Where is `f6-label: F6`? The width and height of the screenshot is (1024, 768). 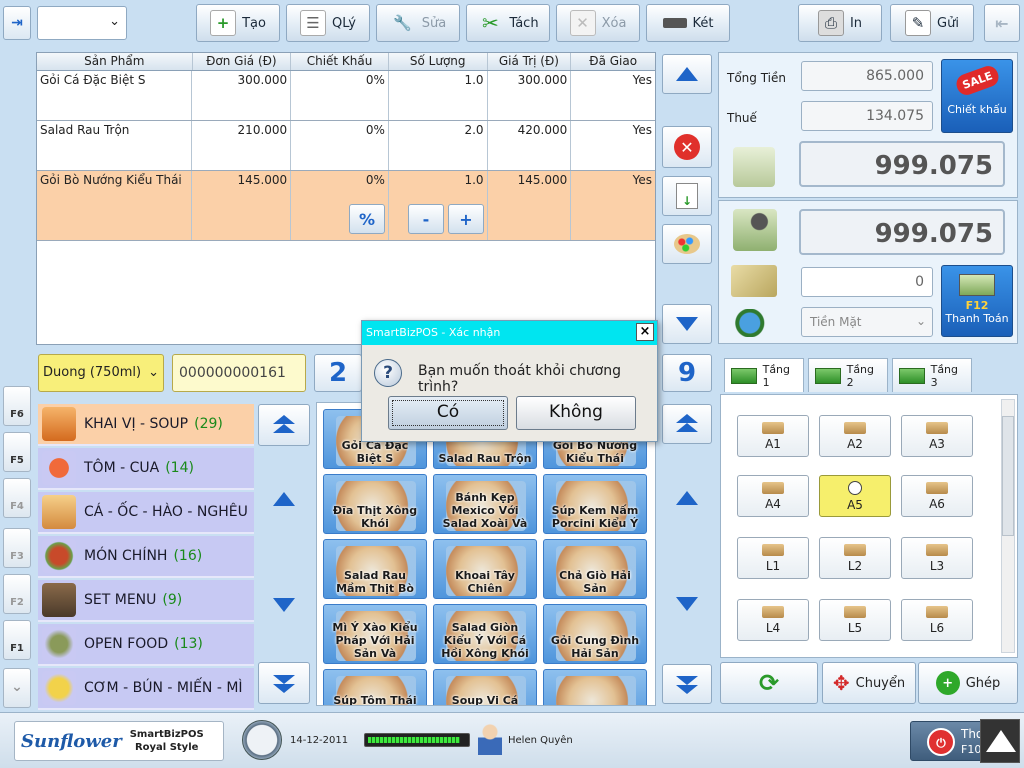
f6-label: F6 is located at coordinates (17, 414).